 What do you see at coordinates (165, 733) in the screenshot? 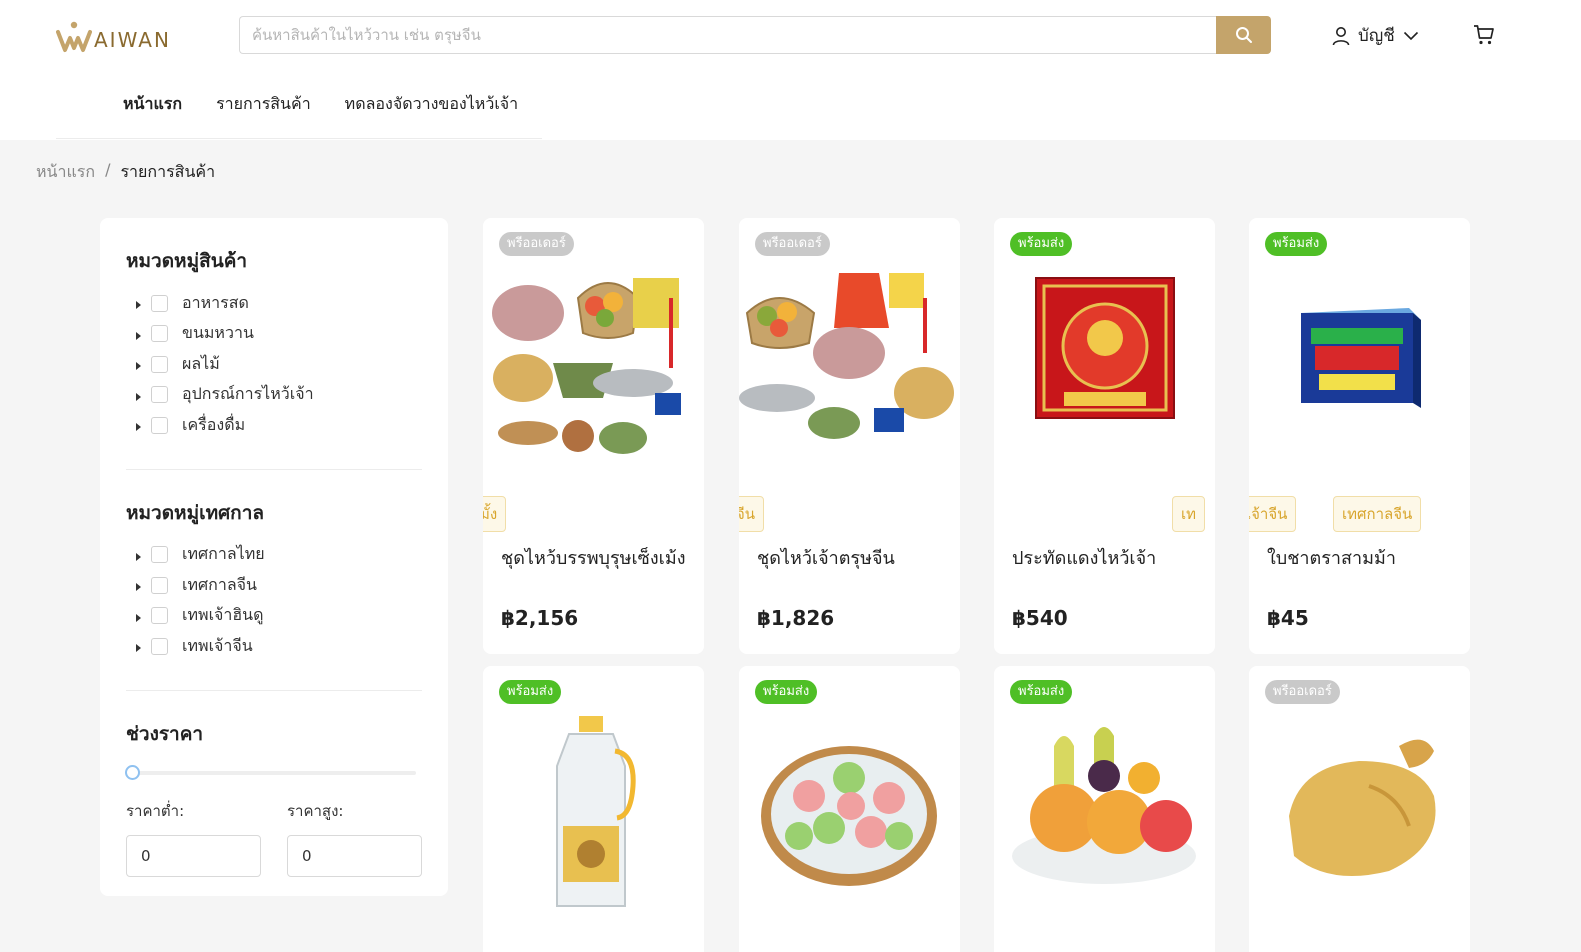
I see `price-range-title: ช่วงราคา` at bounding box center [165, 733].